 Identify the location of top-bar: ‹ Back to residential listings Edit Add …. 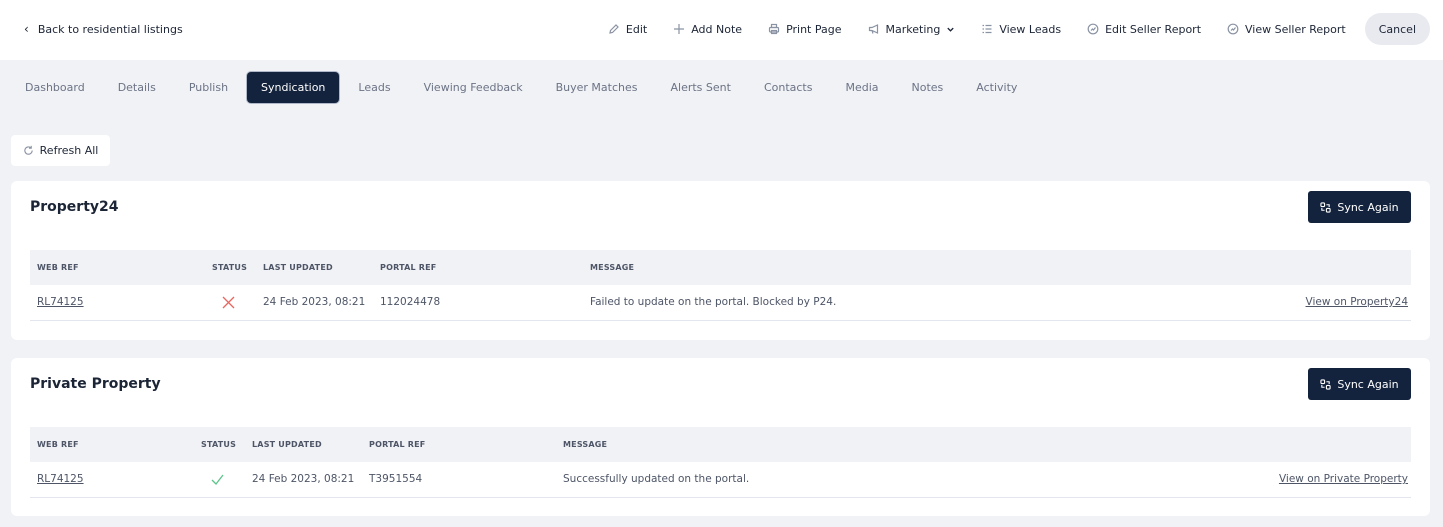
(721, 30).